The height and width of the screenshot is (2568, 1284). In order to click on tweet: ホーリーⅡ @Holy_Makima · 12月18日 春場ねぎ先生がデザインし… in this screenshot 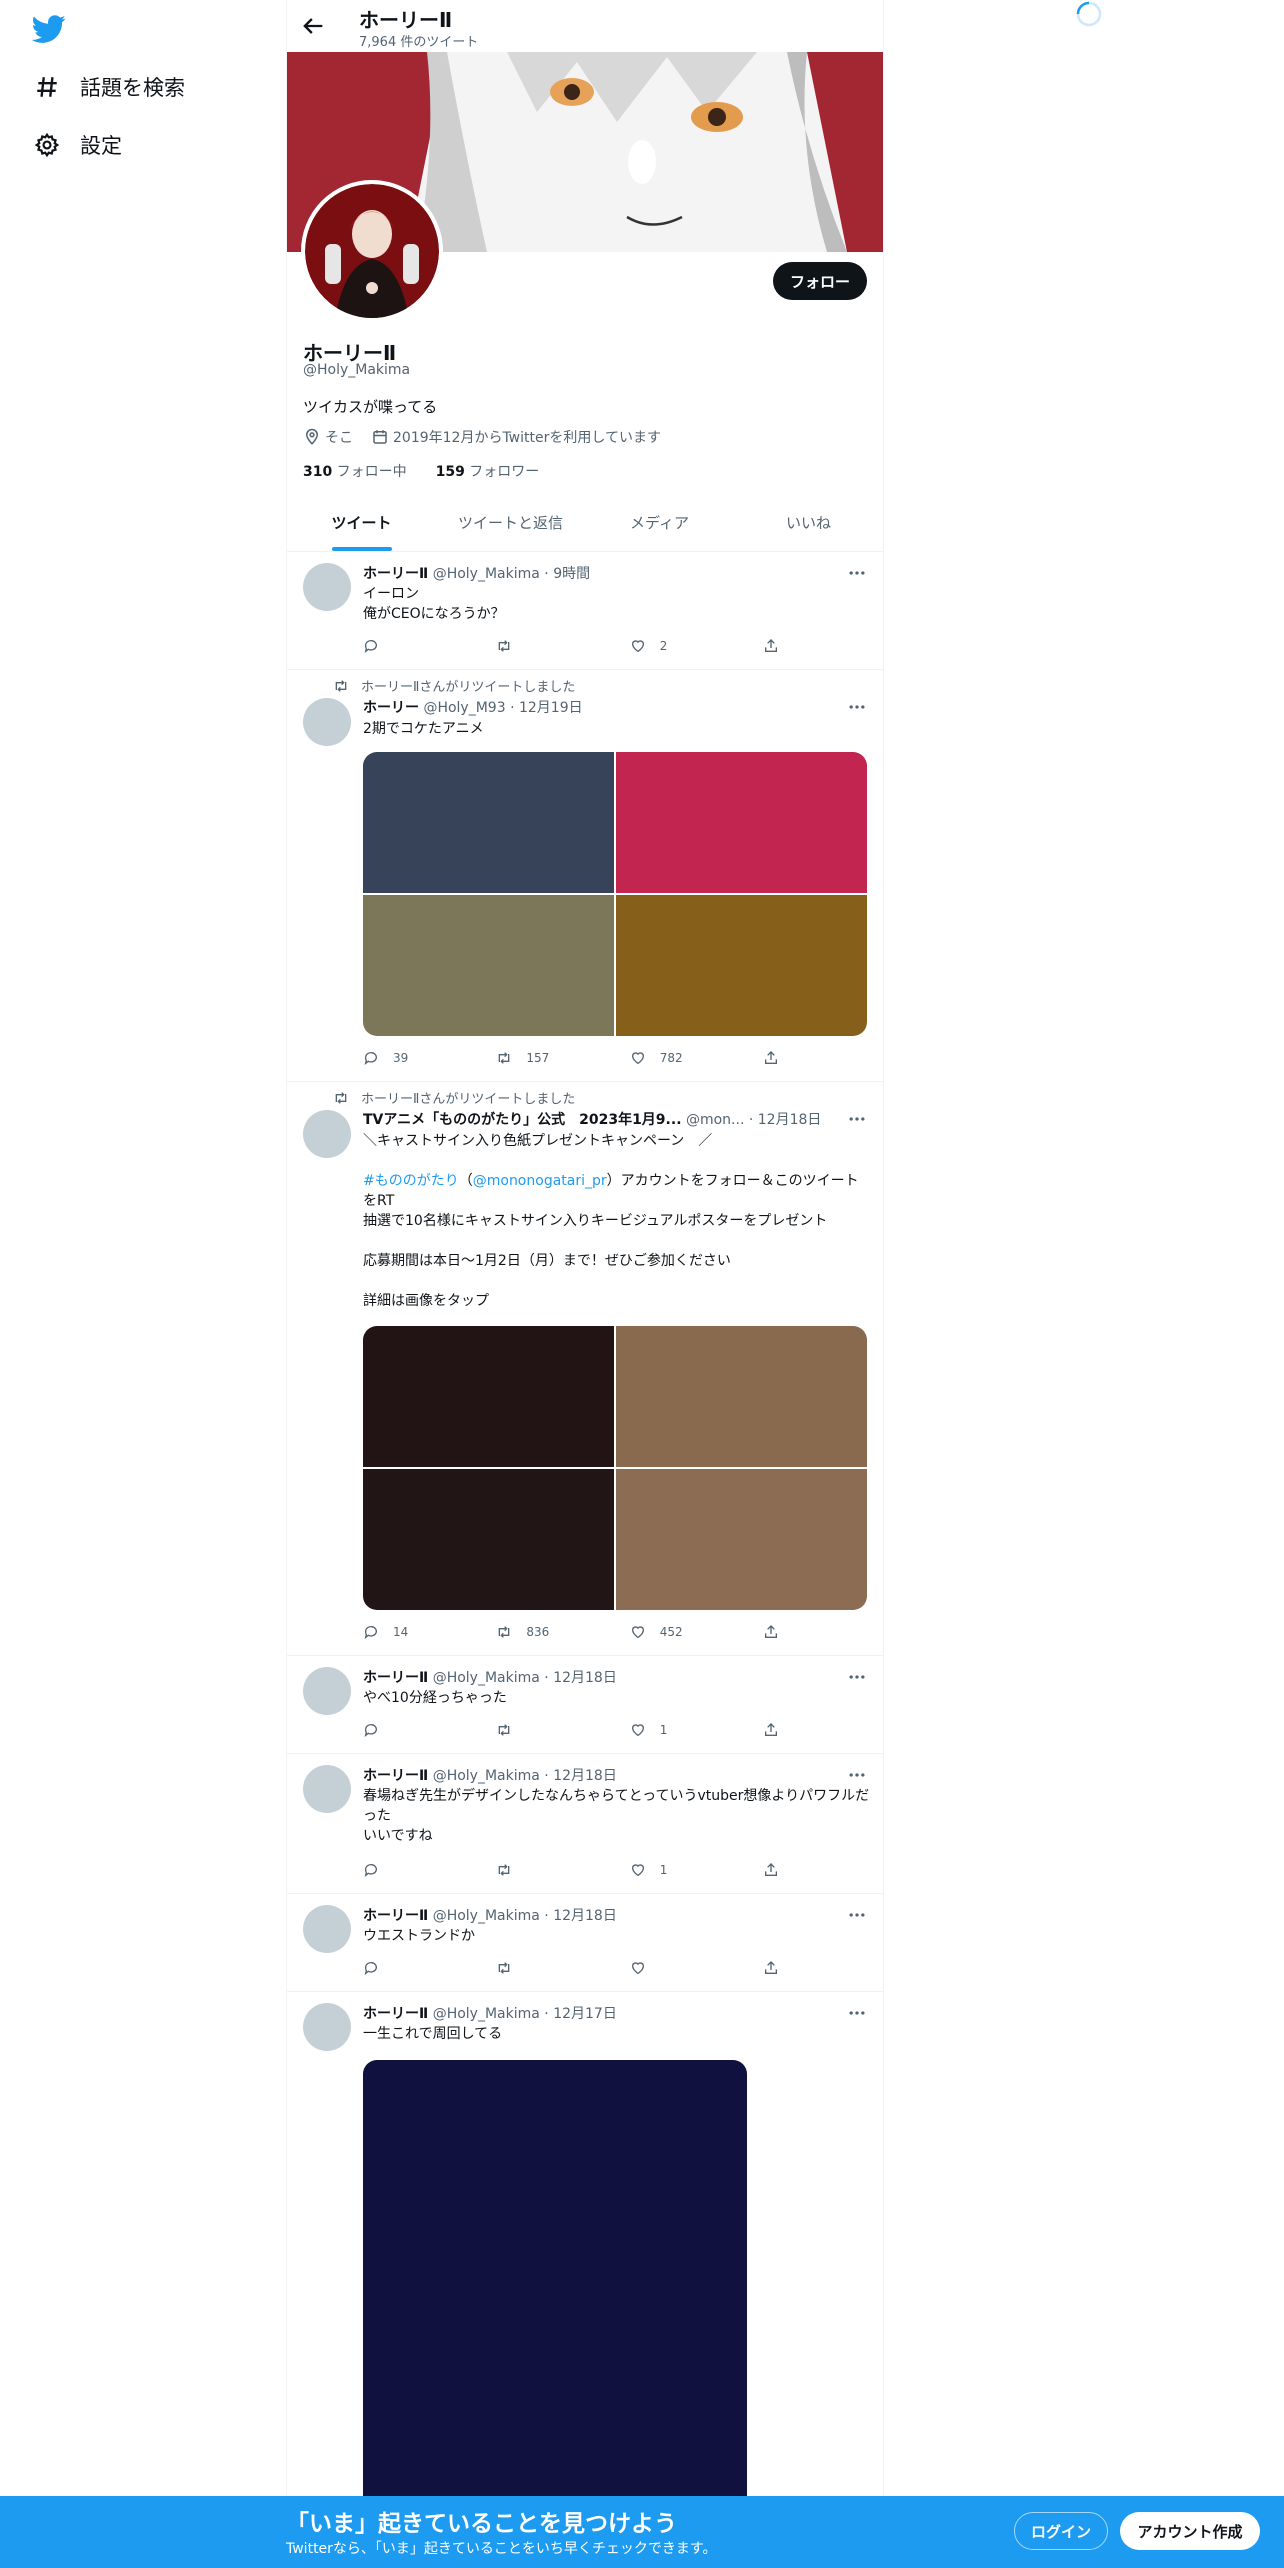, I will do `click(585, 1824)`.